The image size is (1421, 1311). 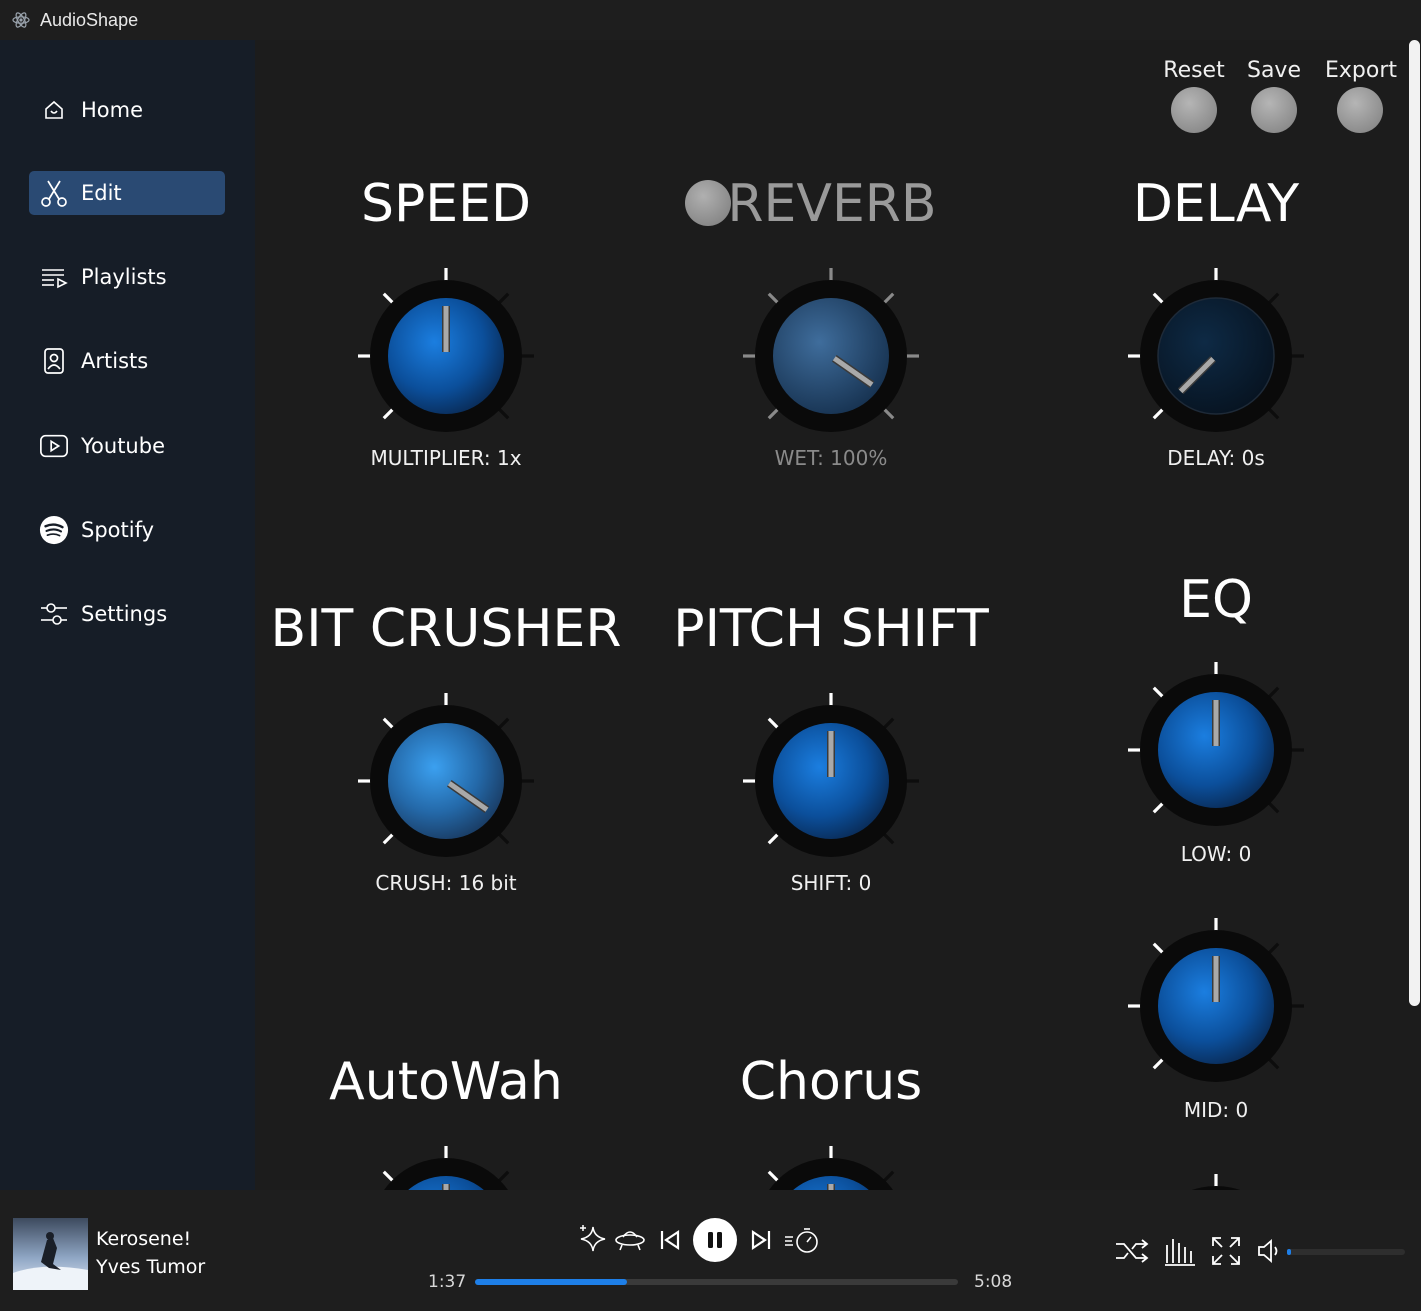 What do you see at coordinates (1216, 1006) in the screenshot?
I see `eq-mid-knob` at bounding box center [1216, 1006].